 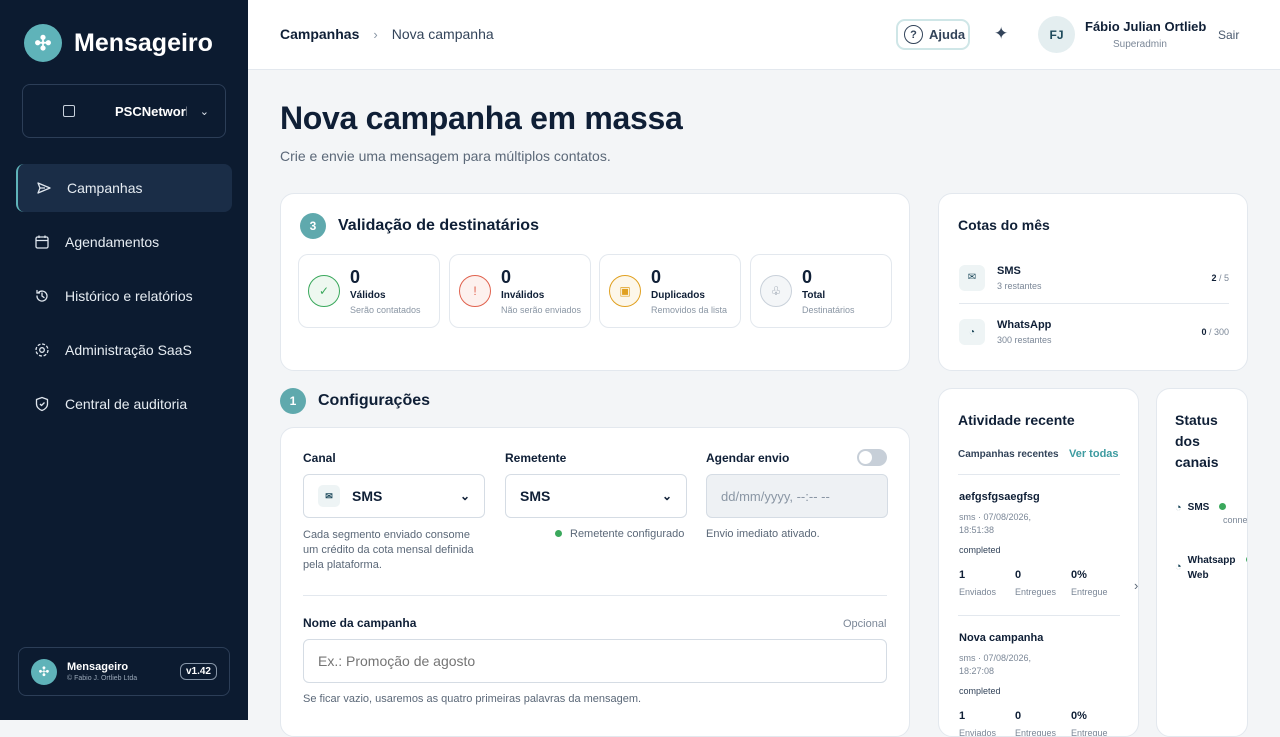 What do you see at coordinates (999, 497) in the screenshot?
I see `activity-item-name: aefgsfgsaegfsg` at bounding box center [999, 497].